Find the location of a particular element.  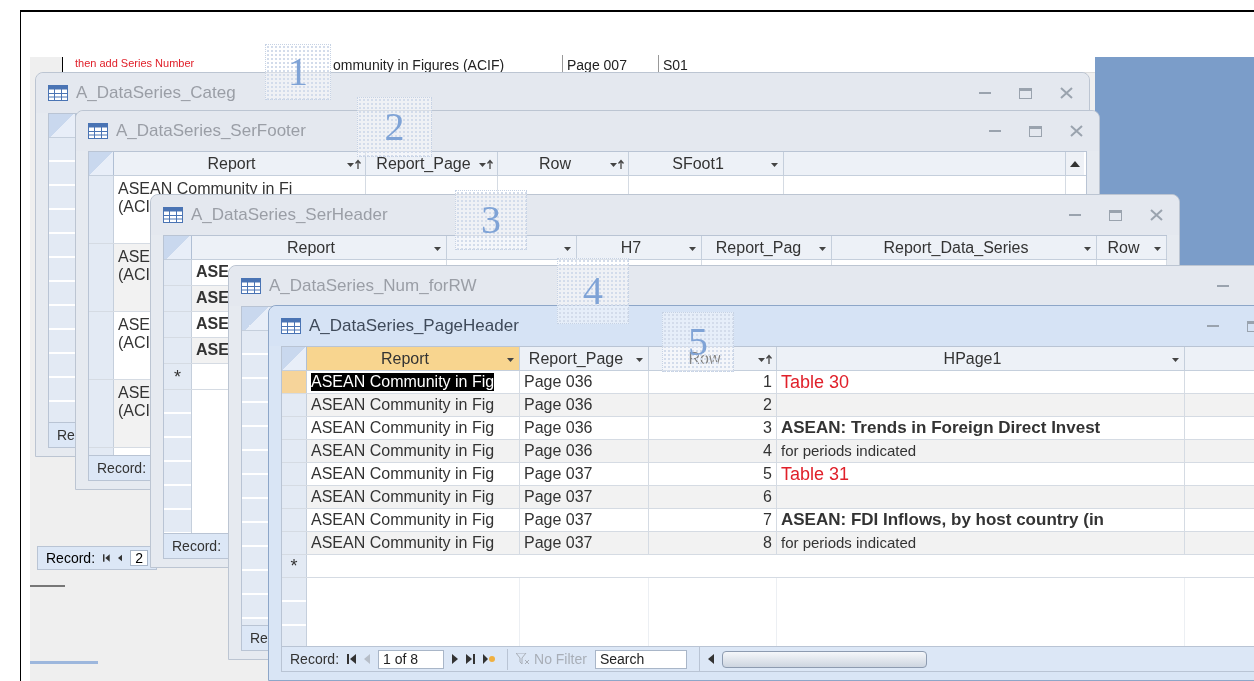

column-header: Report_Data_Series is located at coordinates (964, 247).